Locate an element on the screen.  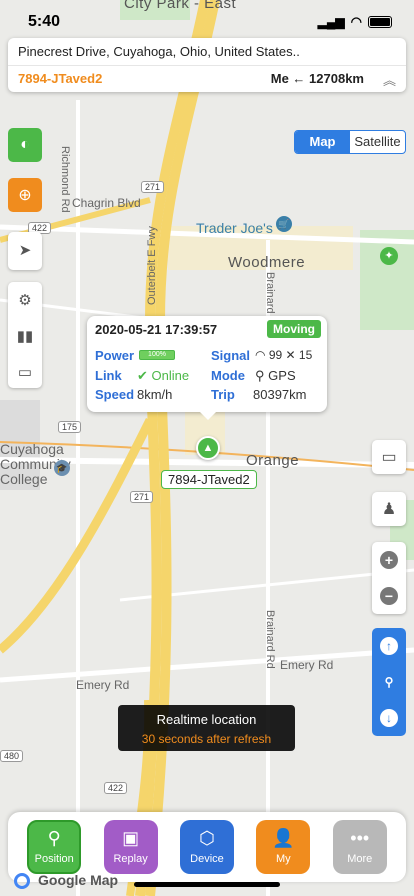
speed-label: Speed is located at coordinates (115, 394).